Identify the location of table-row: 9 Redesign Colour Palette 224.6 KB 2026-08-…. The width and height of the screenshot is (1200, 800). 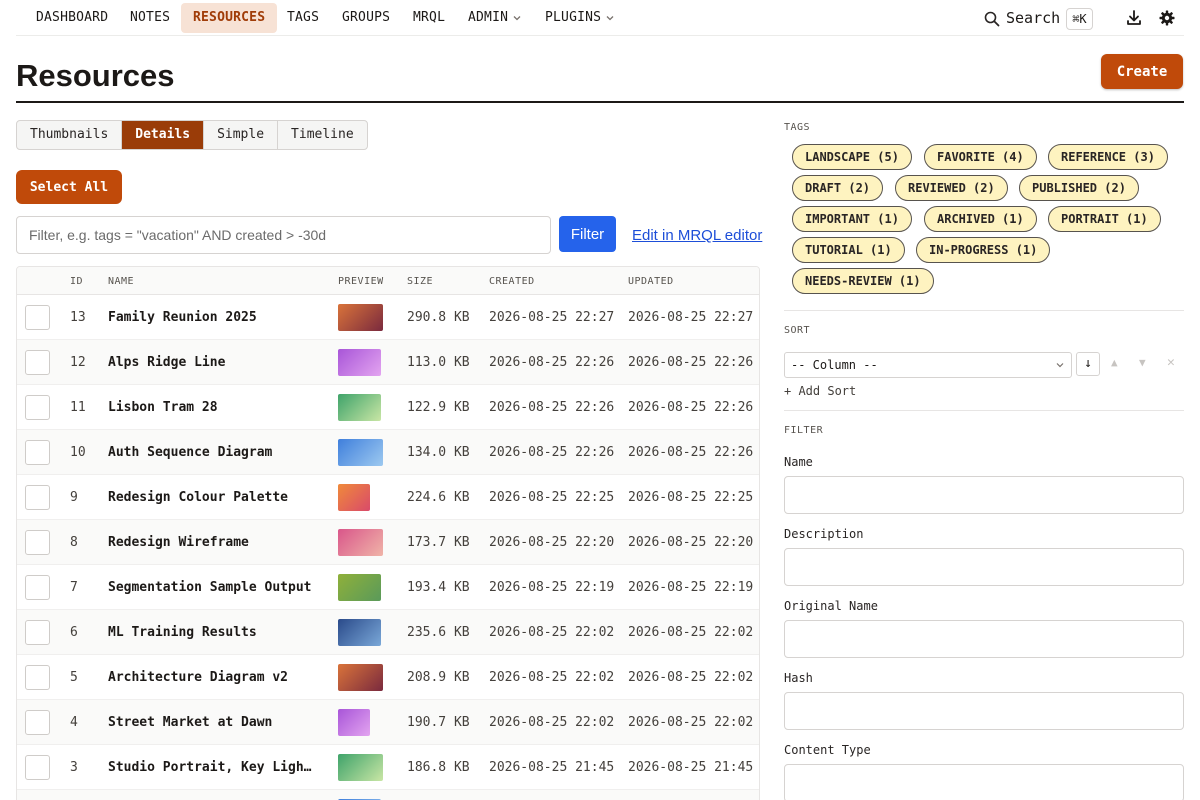
(388, 497).